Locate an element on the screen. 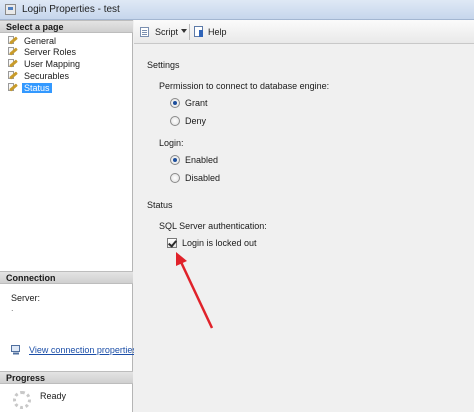 Image resolution: width=474 pixels, height=412 pixels. server-value: . is located at coordinates (12, 308).